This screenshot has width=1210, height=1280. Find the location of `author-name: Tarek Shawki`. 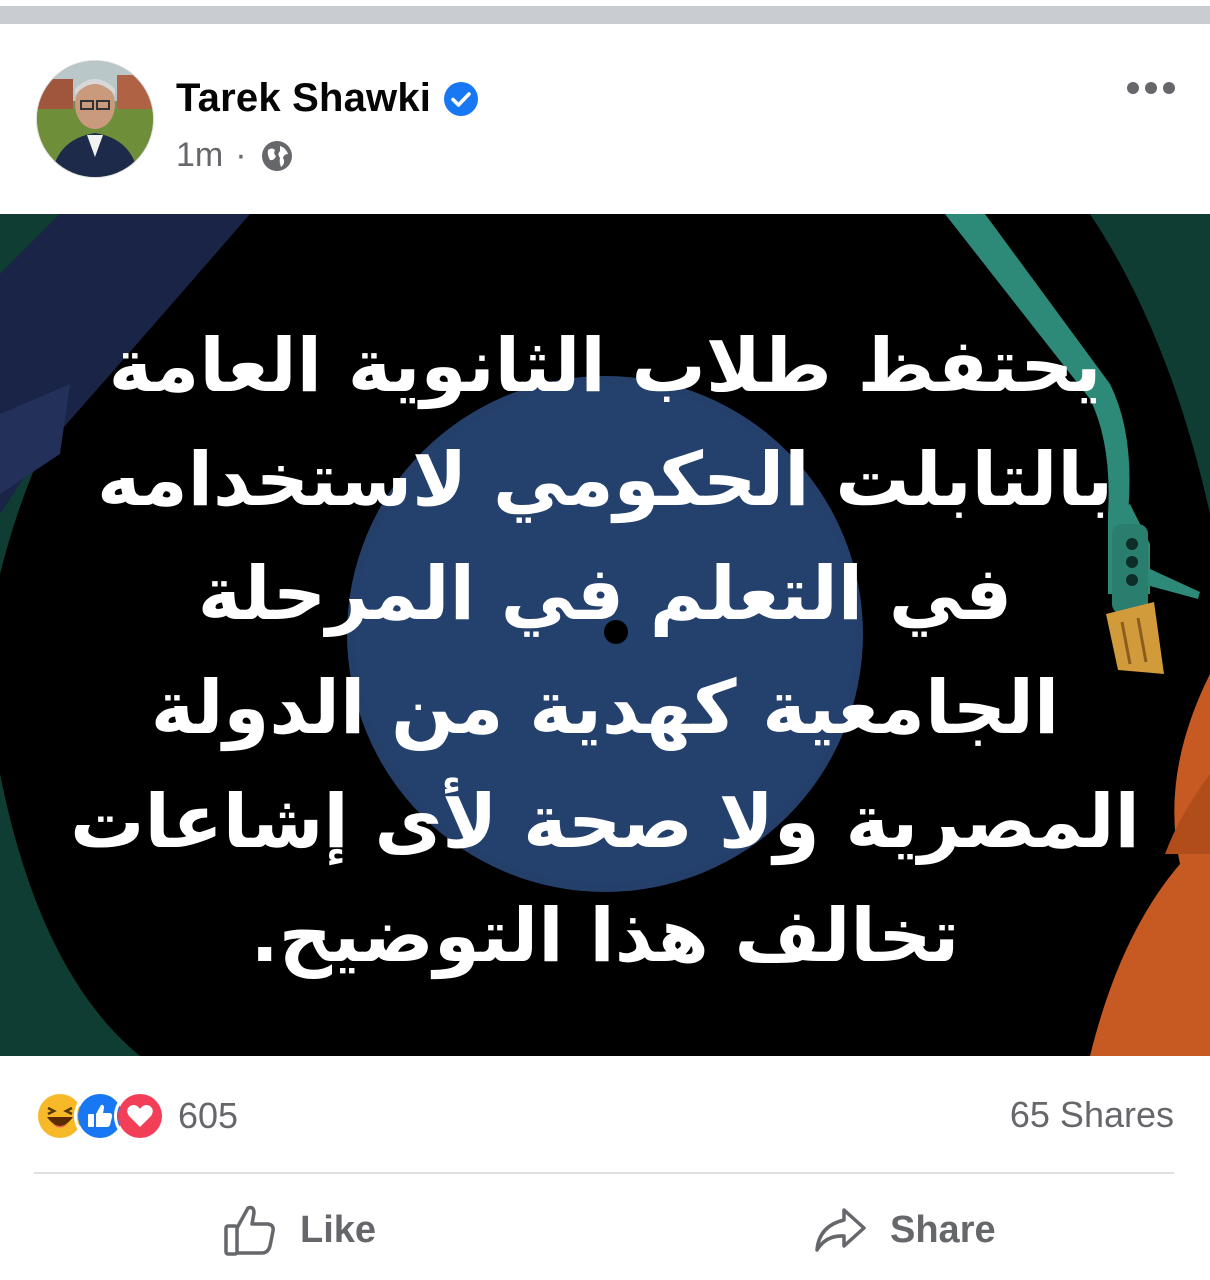

author-name: Tarek Shawki is located at coordinates (303, 98).